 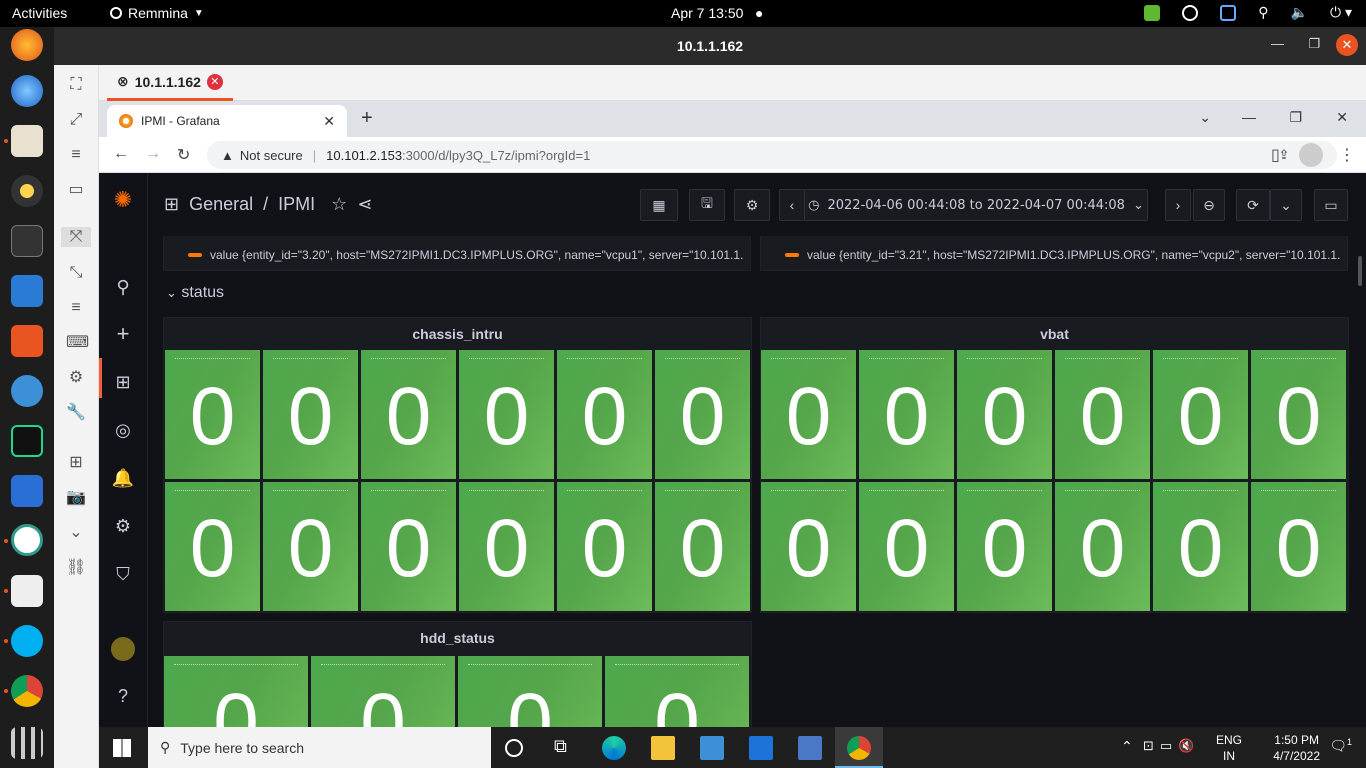 I want to click on notification-icon: 🗨1, so click(x=1340, y=746).